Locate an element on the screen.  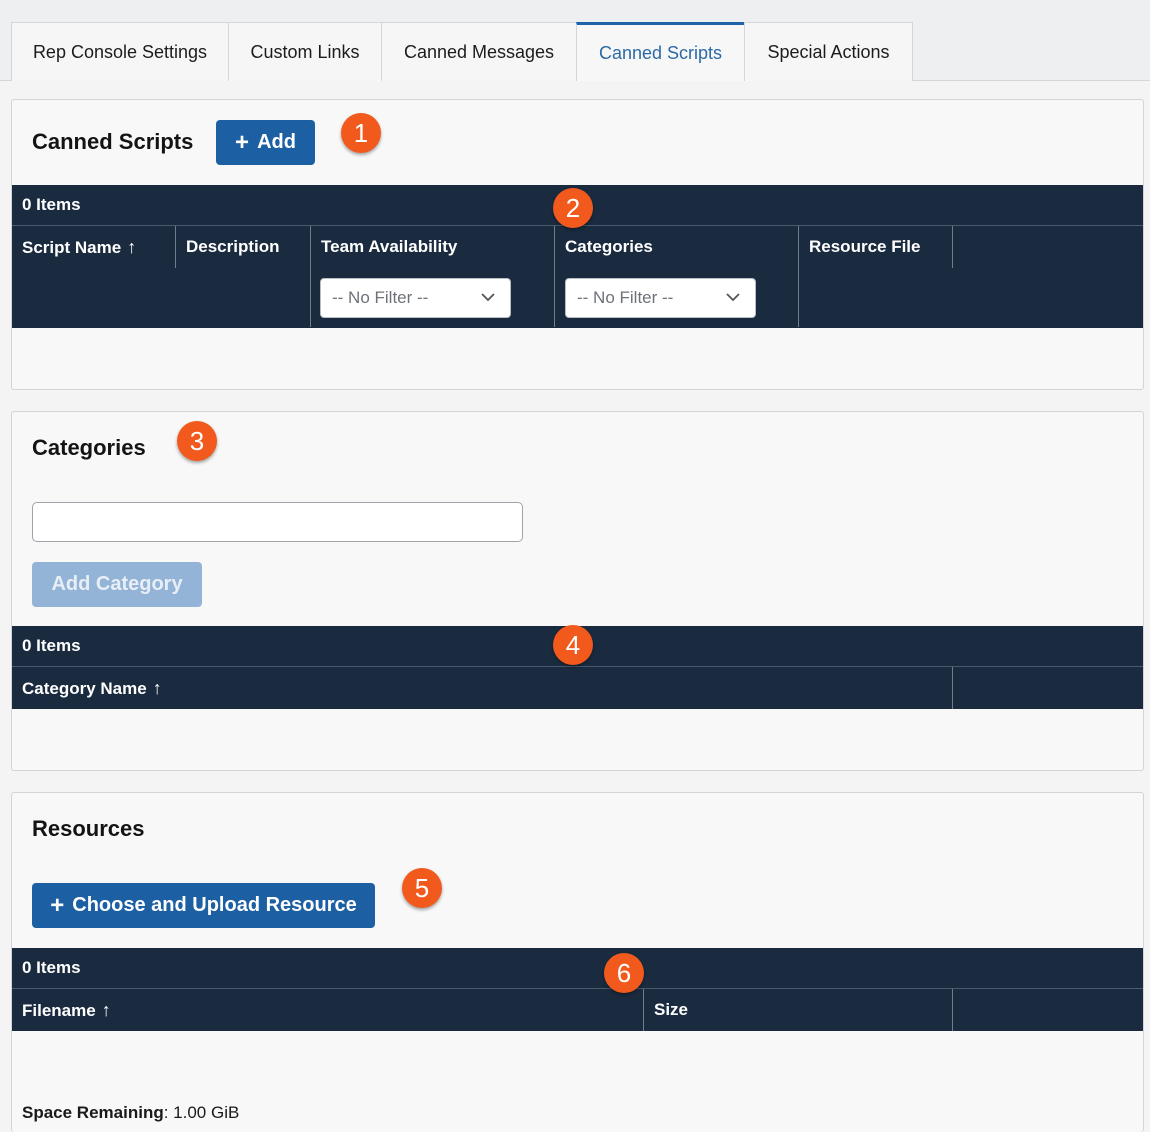
column-resource-file: Resource File is located at coordinates (876, 247).